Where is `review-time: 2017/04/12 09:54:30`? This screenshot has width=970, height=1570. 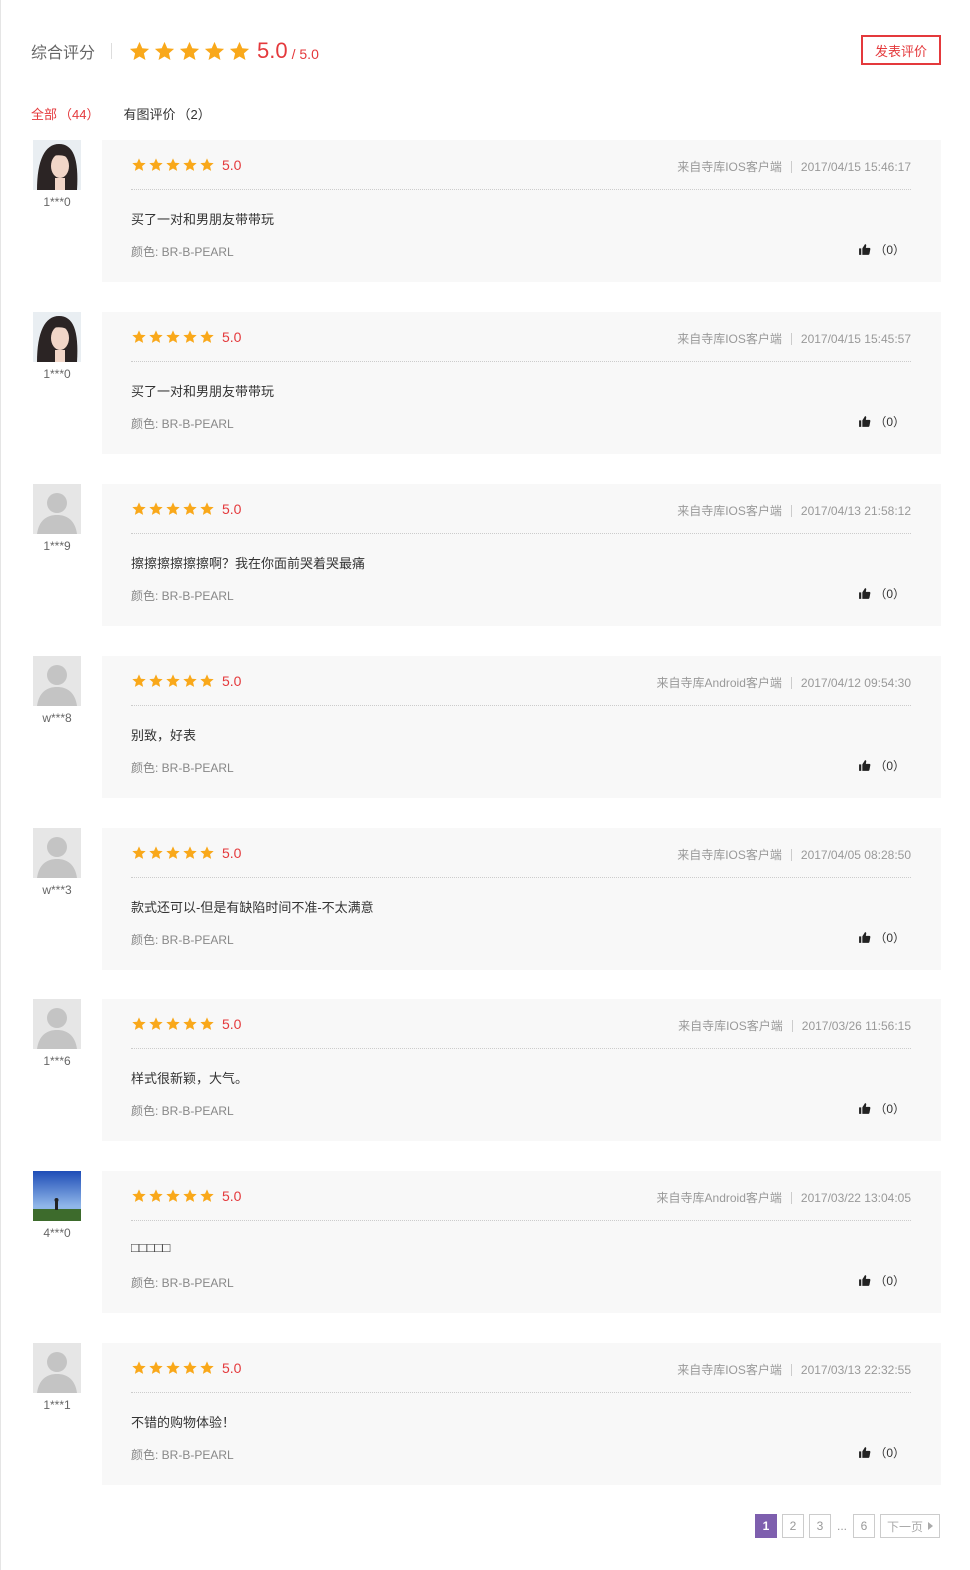
review-time: 2017/04/12 09:54:30 is located at coordinates (855, 682).